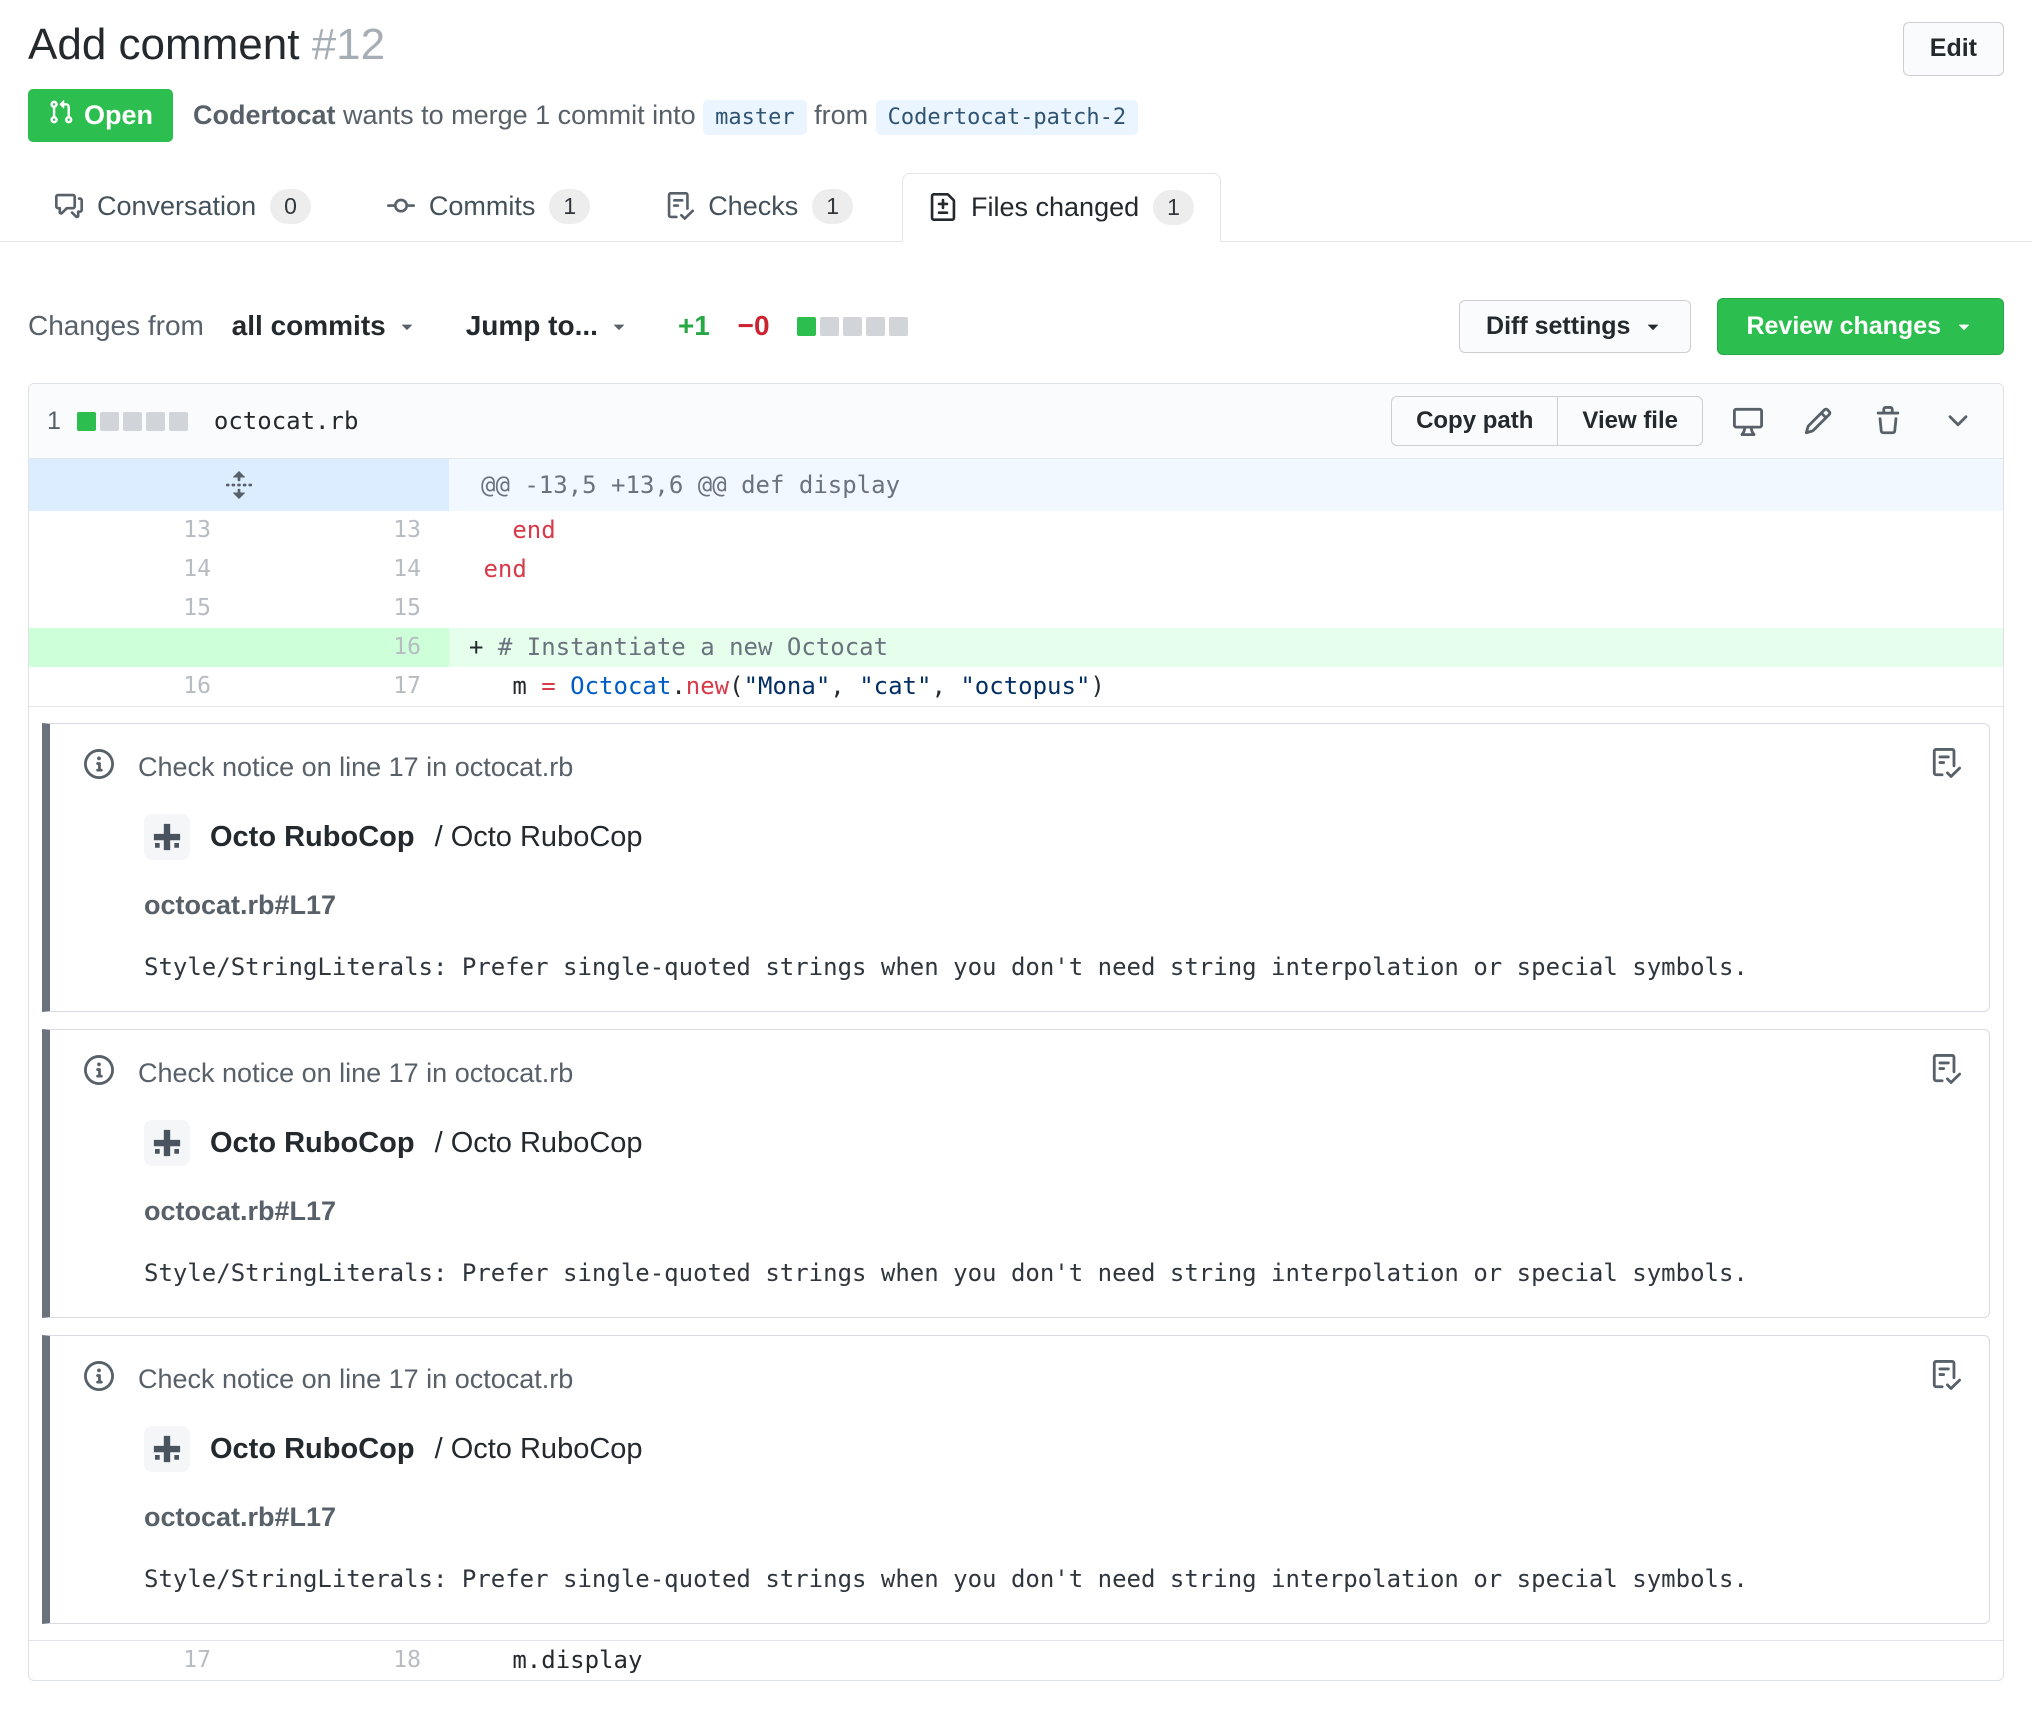 Image resolution: width=2032 pixels, height=1721 pixels. What do you see at coordinates (1016, 45) in the screenshot?
I see `page-title: Add comment #12` at bounding box center [1016, 45].